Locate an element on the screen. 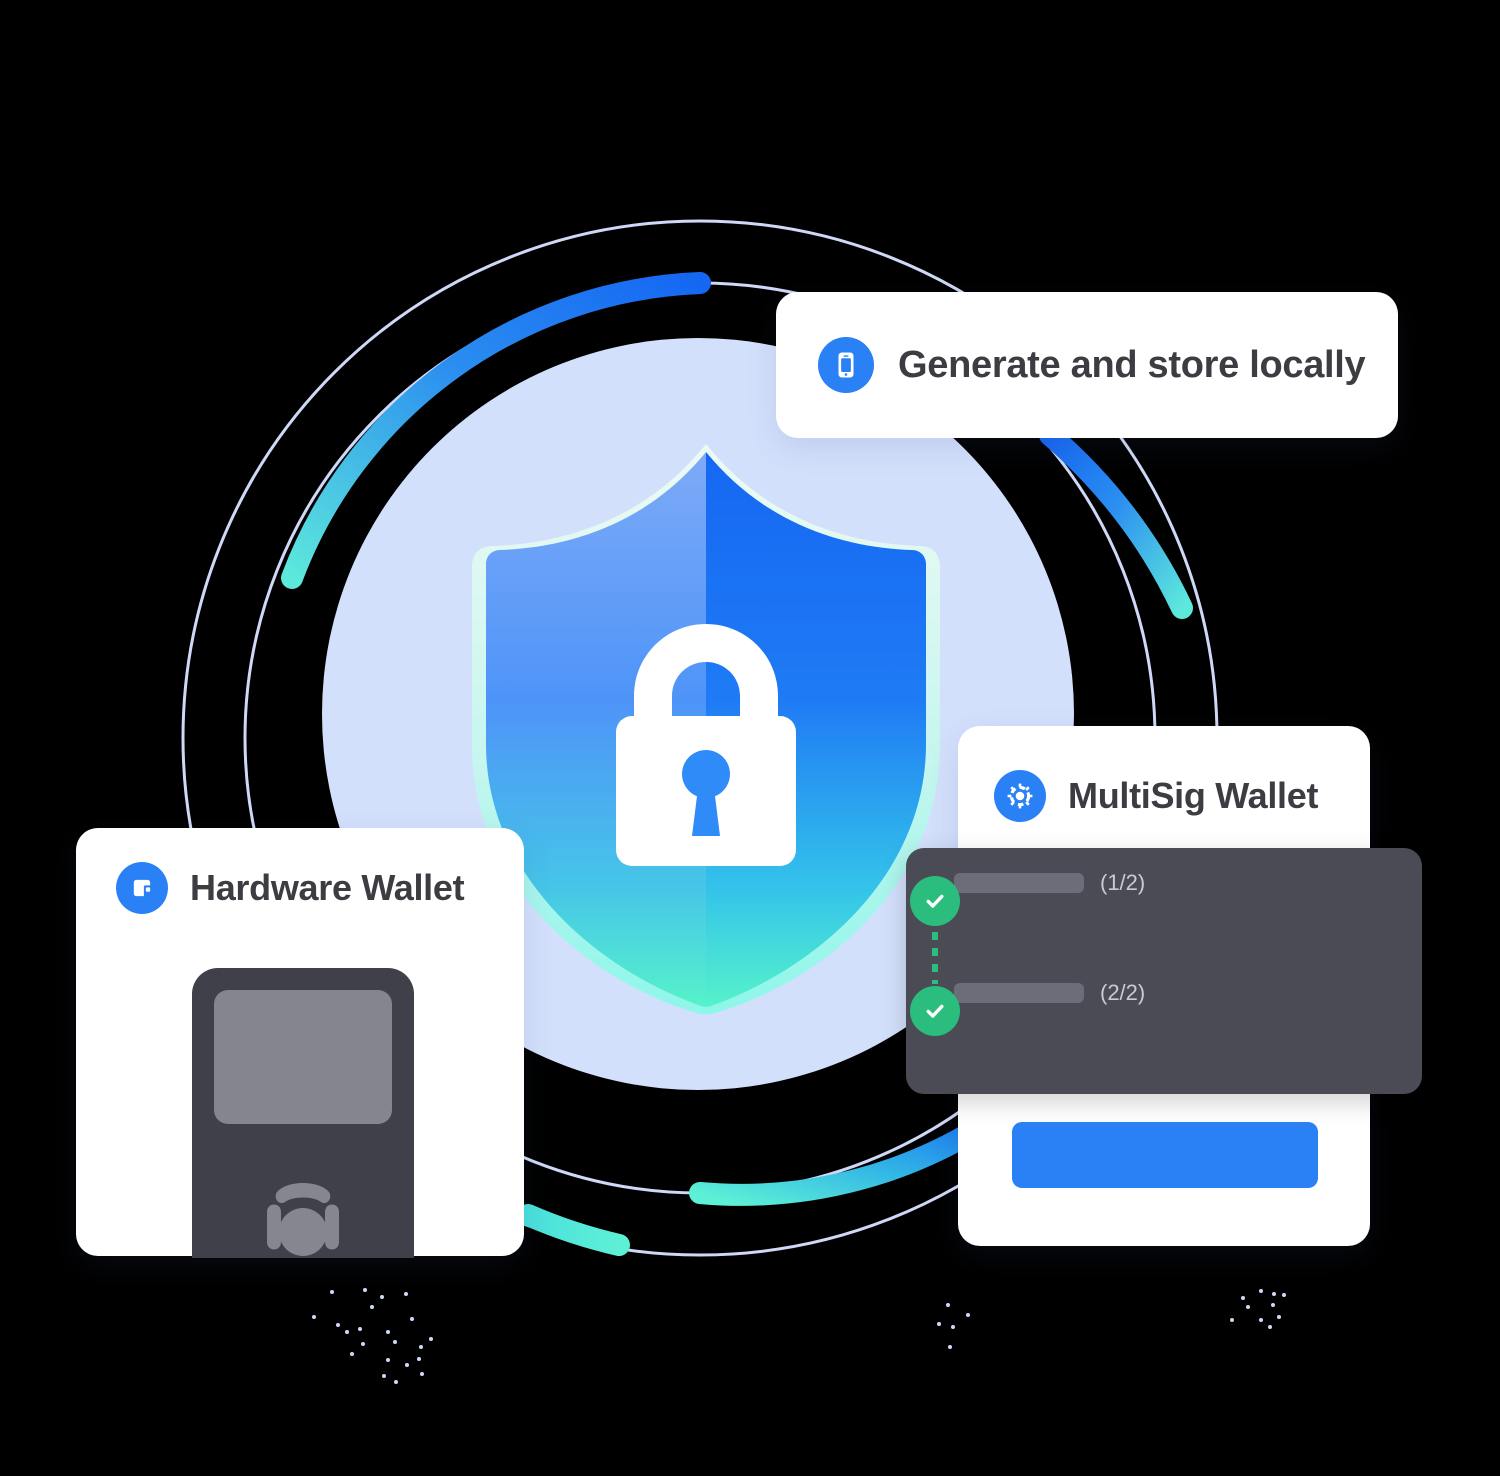 This screenshot has width=1500, height=1476. hardware-title-row: Hardware Wallet is located at coordinates (300, 871).